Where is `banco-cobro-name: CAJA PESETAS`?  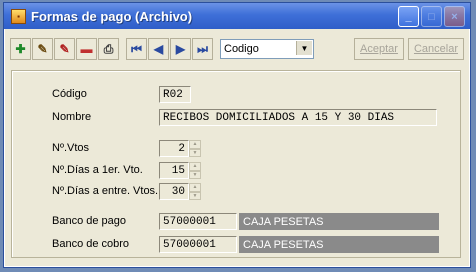 banco-cobro-name: CAJA PESETAS is located at coordinates (339, 244).